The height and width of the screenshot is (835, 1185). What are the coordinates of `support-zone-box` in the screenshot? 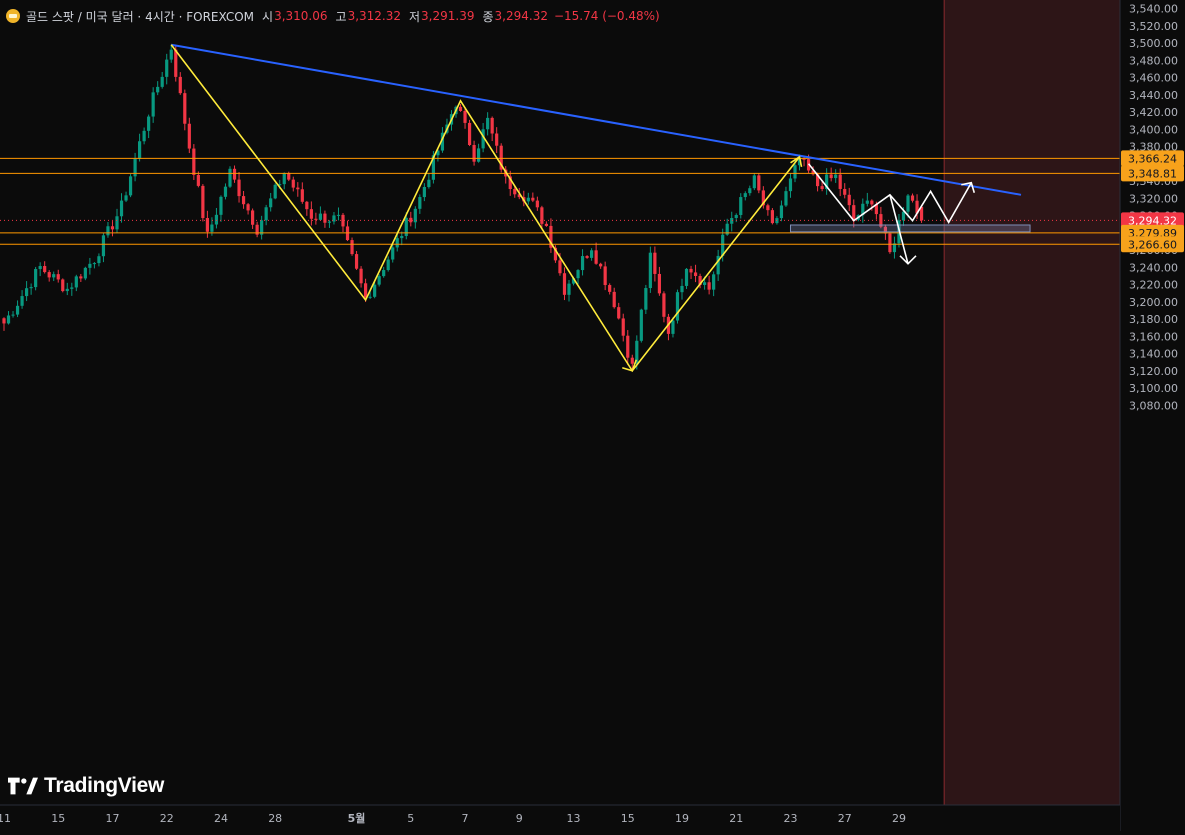 It's located at (910, 228).